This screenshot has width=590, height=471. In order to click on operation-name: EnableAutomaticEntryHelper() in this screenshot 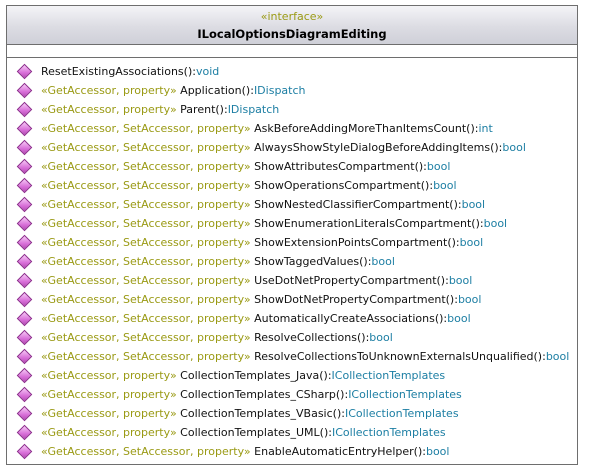, I will do `click(338, 451)`.